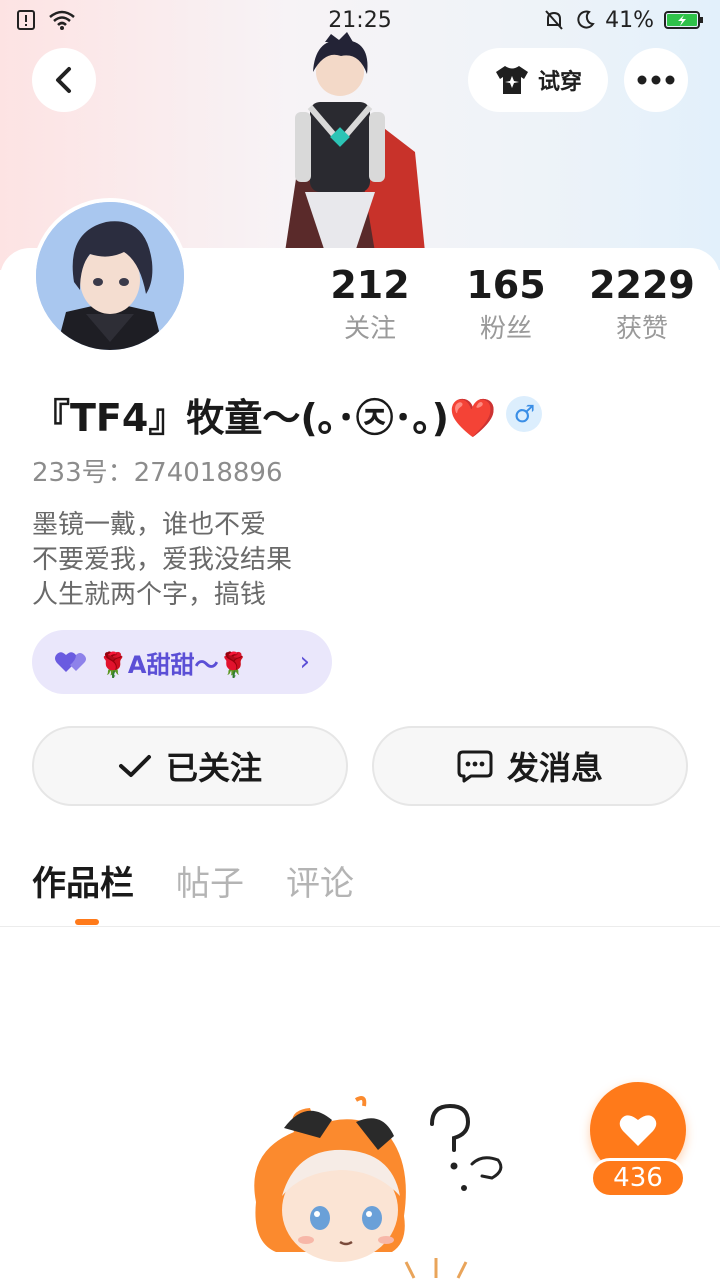 The width and height of the screenshot is (720, 1280). What do you see at coordinates (210, 886) in the screenshot?
I see `tab-posts: 帖子` at bounding box center [210, 886].